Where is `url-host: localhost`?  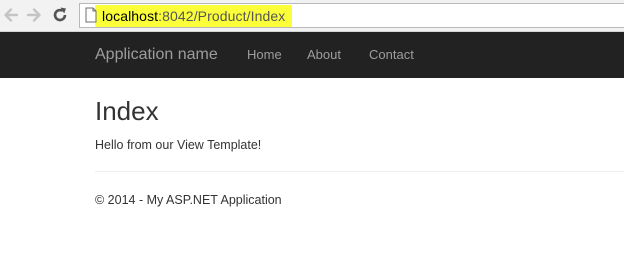
url-host: localhost is located at coordinates (130, 16).